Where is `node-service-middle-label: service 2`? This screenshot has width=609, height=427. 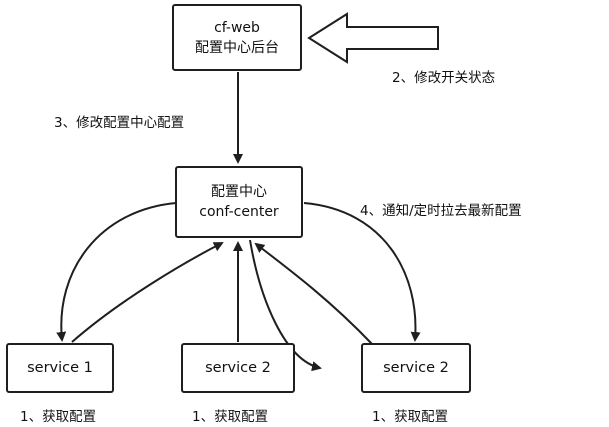
node-service-middle-label: service 2 is located at coordinates (238, 368).